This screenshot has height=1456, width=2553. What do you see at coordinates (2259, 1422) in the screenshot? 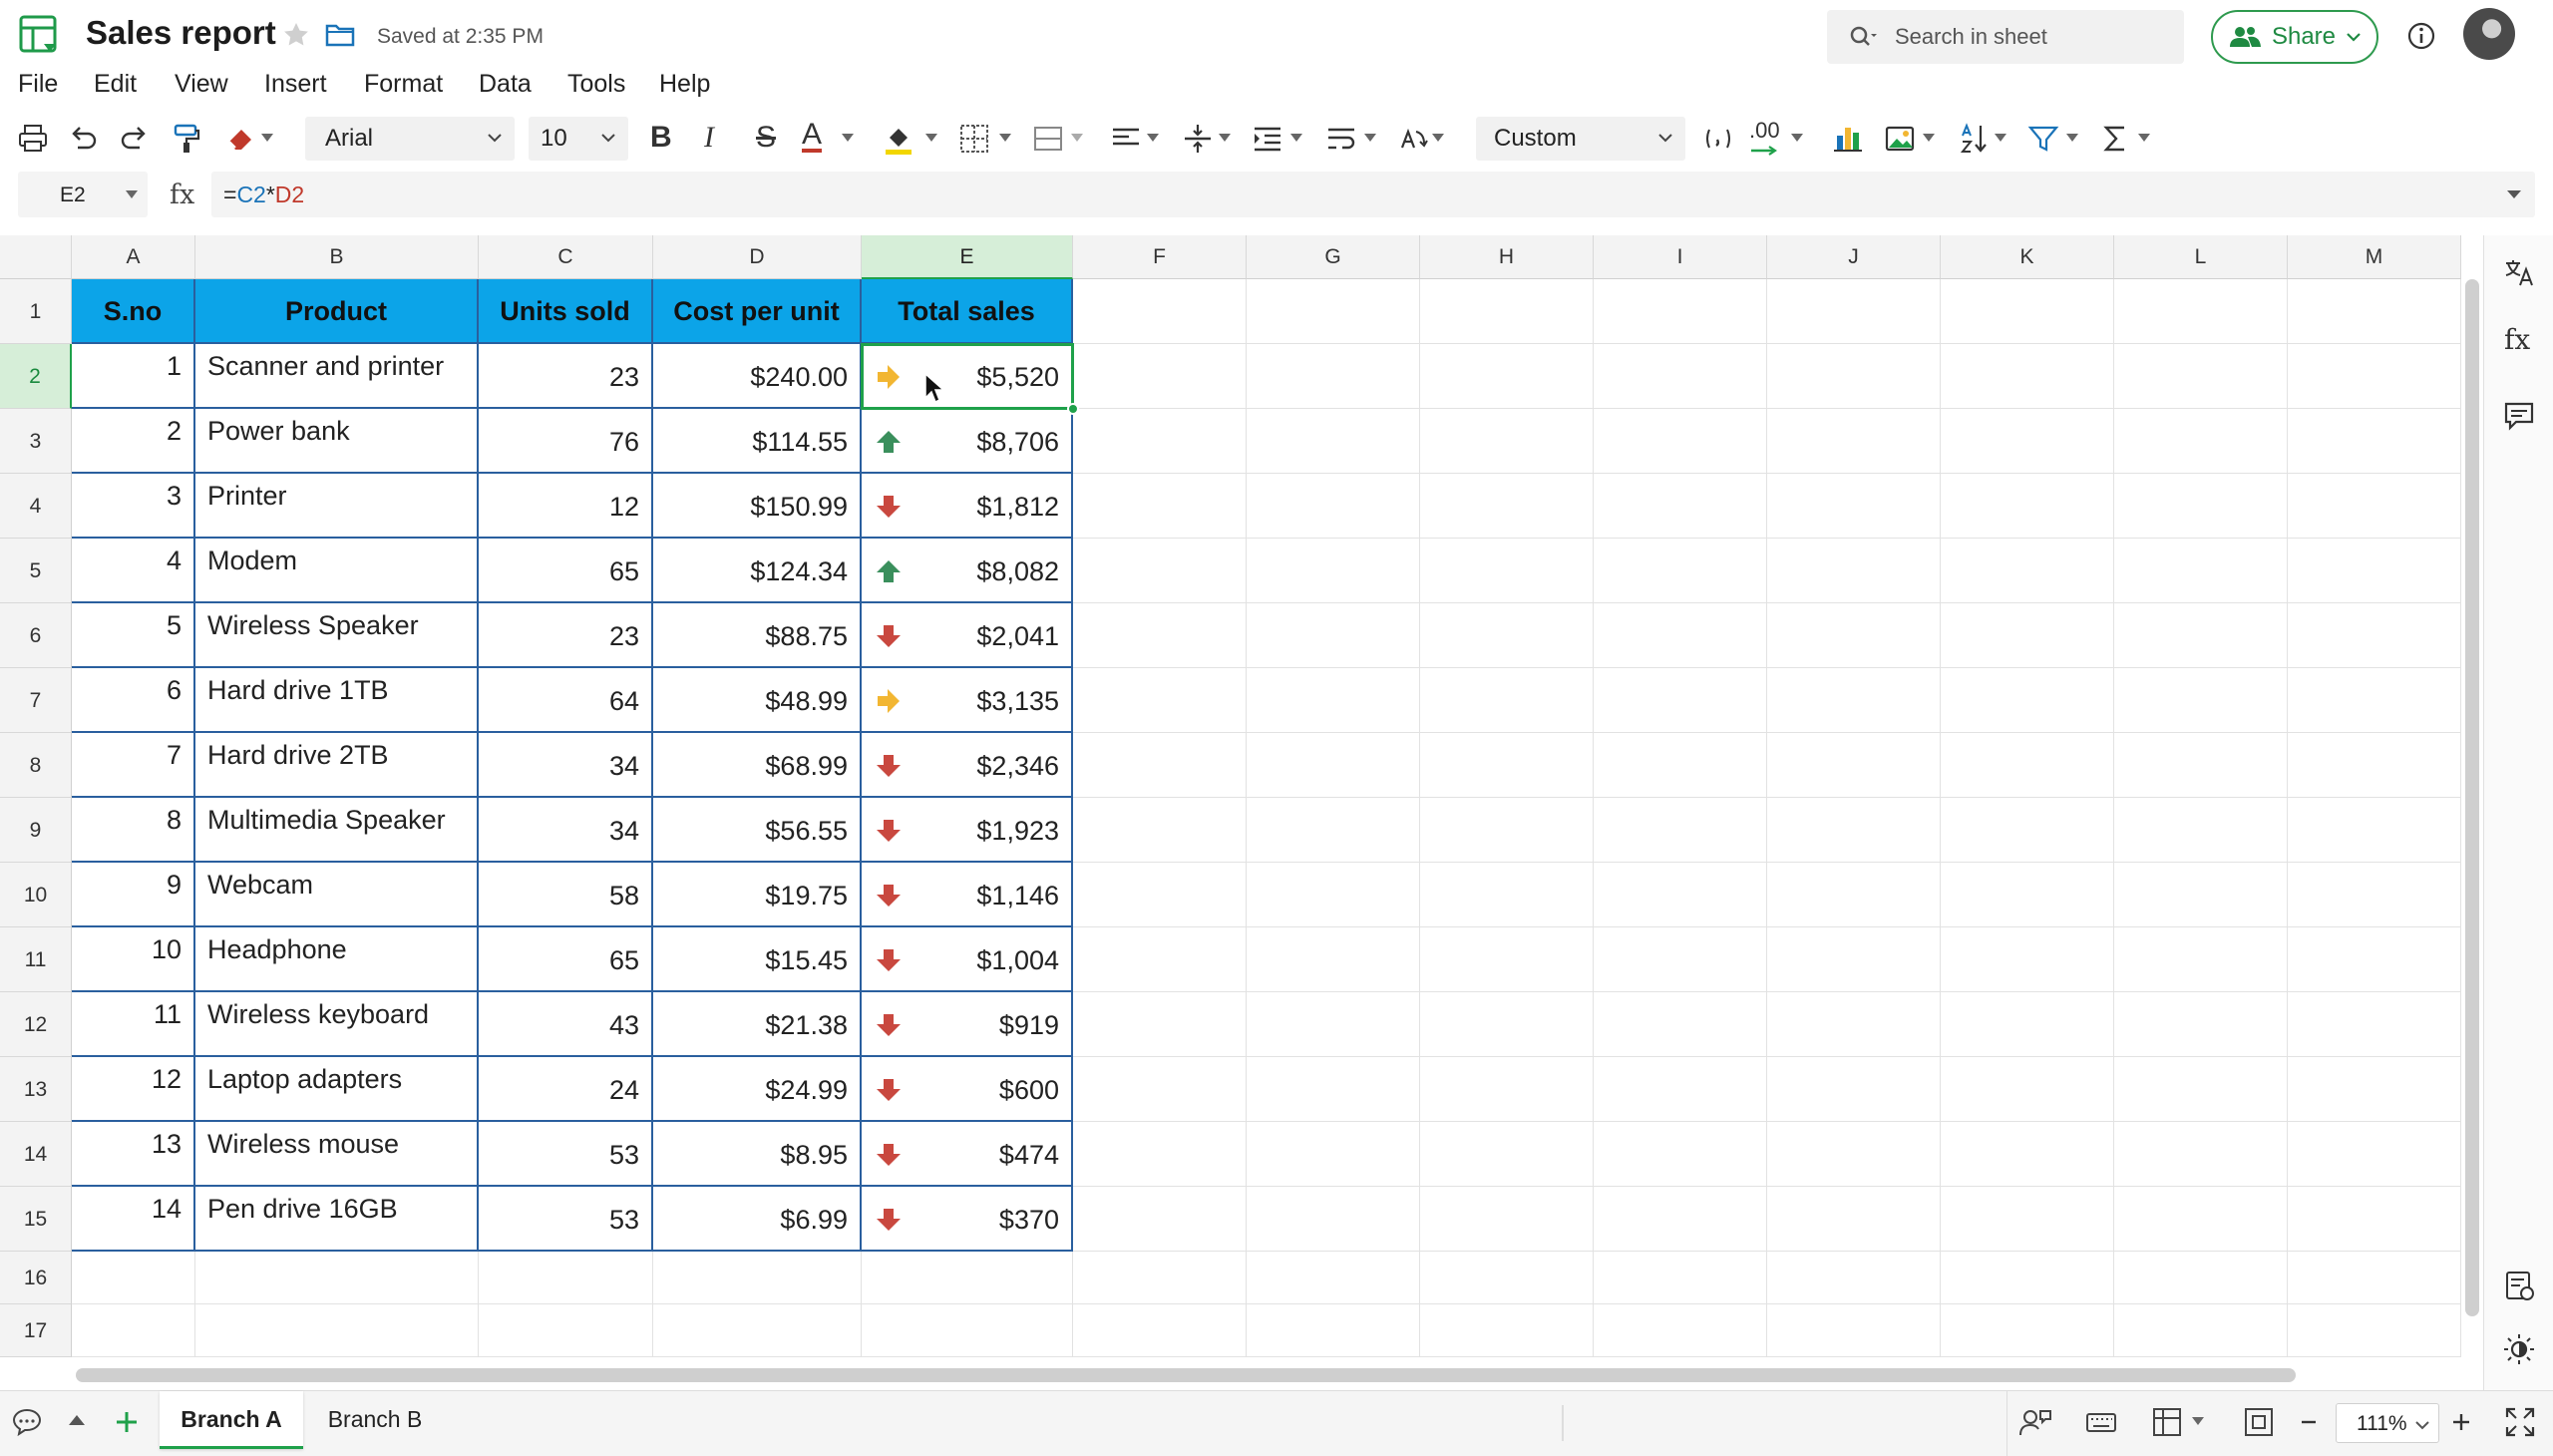
I see `fit-to-screen-icon` at bounding box center [2259, 1422].